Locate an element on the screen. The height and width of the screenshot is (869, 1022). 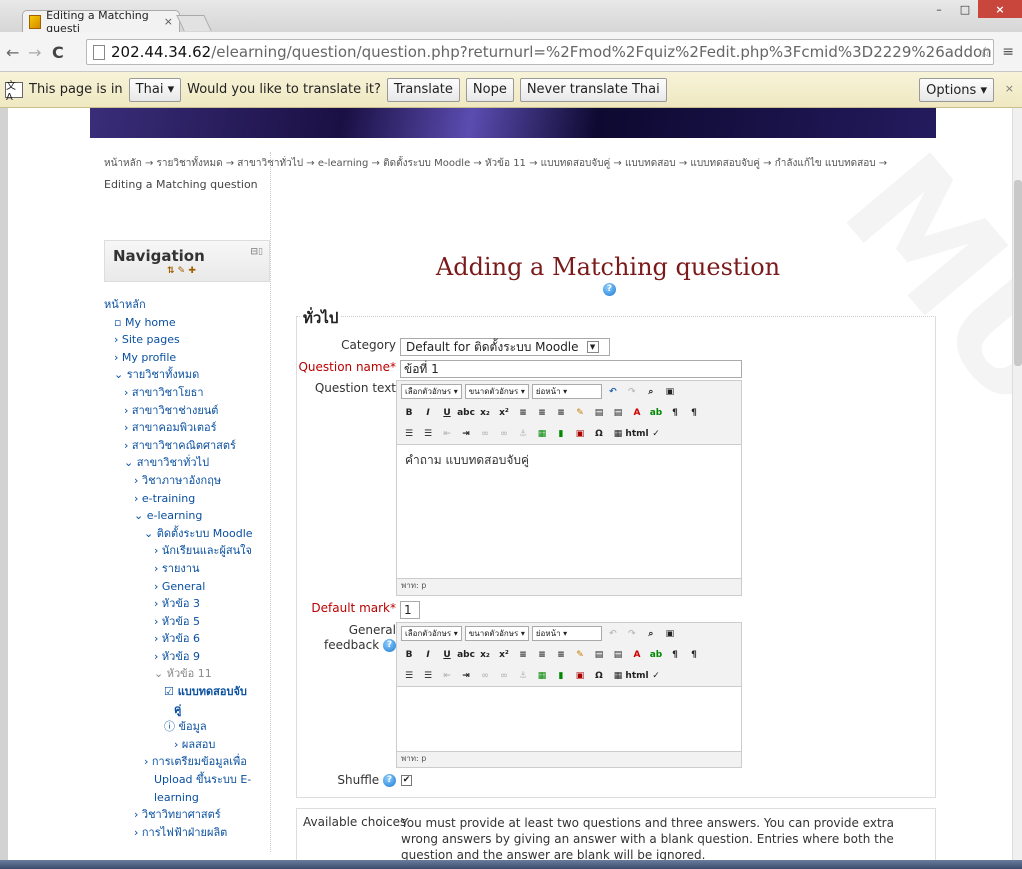
nav-tree-item: Upload ขึ้นระบบ E- is located at coordinates (187, 780).